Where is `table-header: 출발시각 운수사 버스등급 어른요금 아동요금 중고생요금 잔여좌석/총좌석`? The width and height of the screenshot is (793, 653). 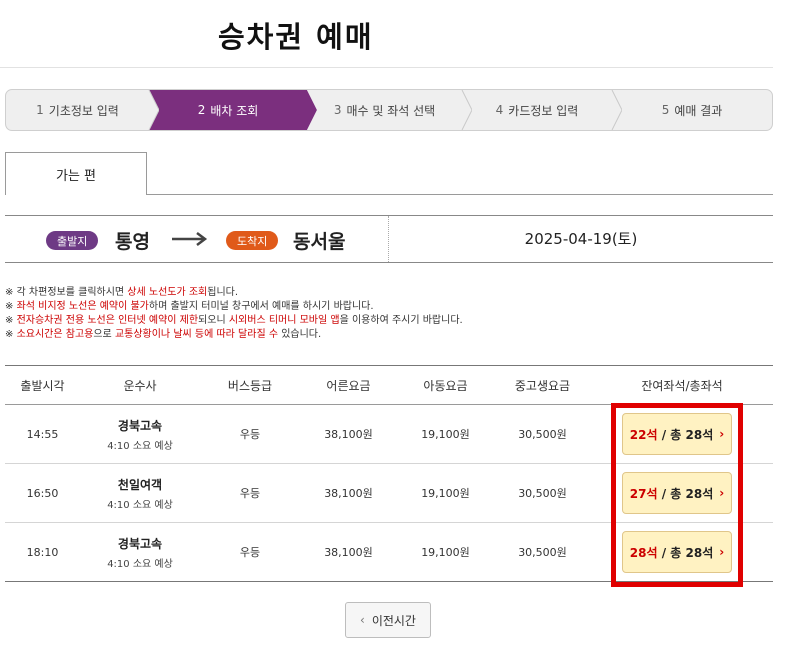
table-header: 출발시각 운수사 버스등급 어른요금 아동요금 중고생요금 잔여좌석/총좌석 is located at coordinates (389, 385).